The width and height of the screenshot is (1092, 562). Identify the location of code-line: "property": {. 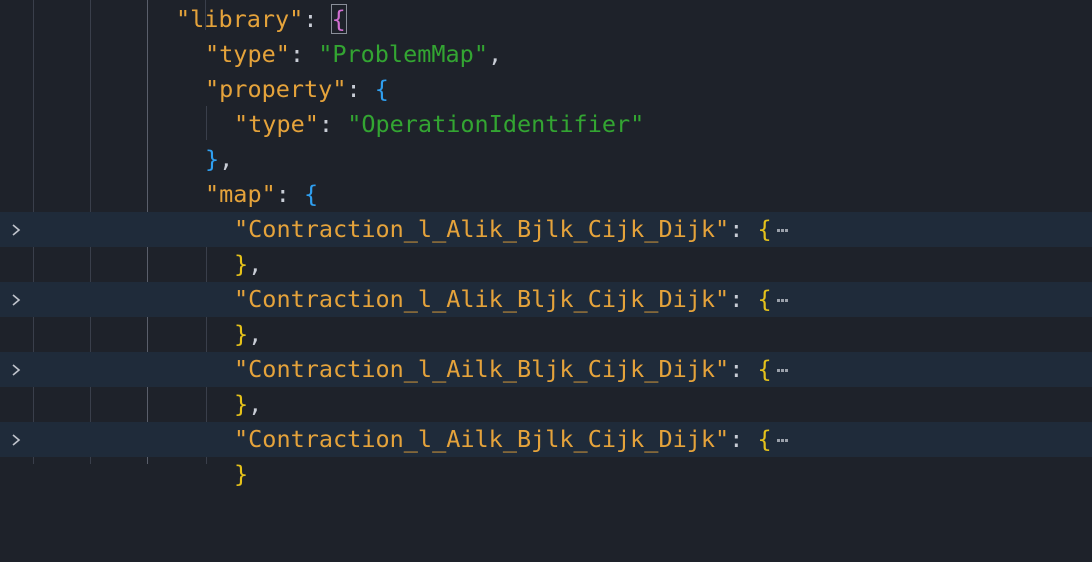
(546, 89).